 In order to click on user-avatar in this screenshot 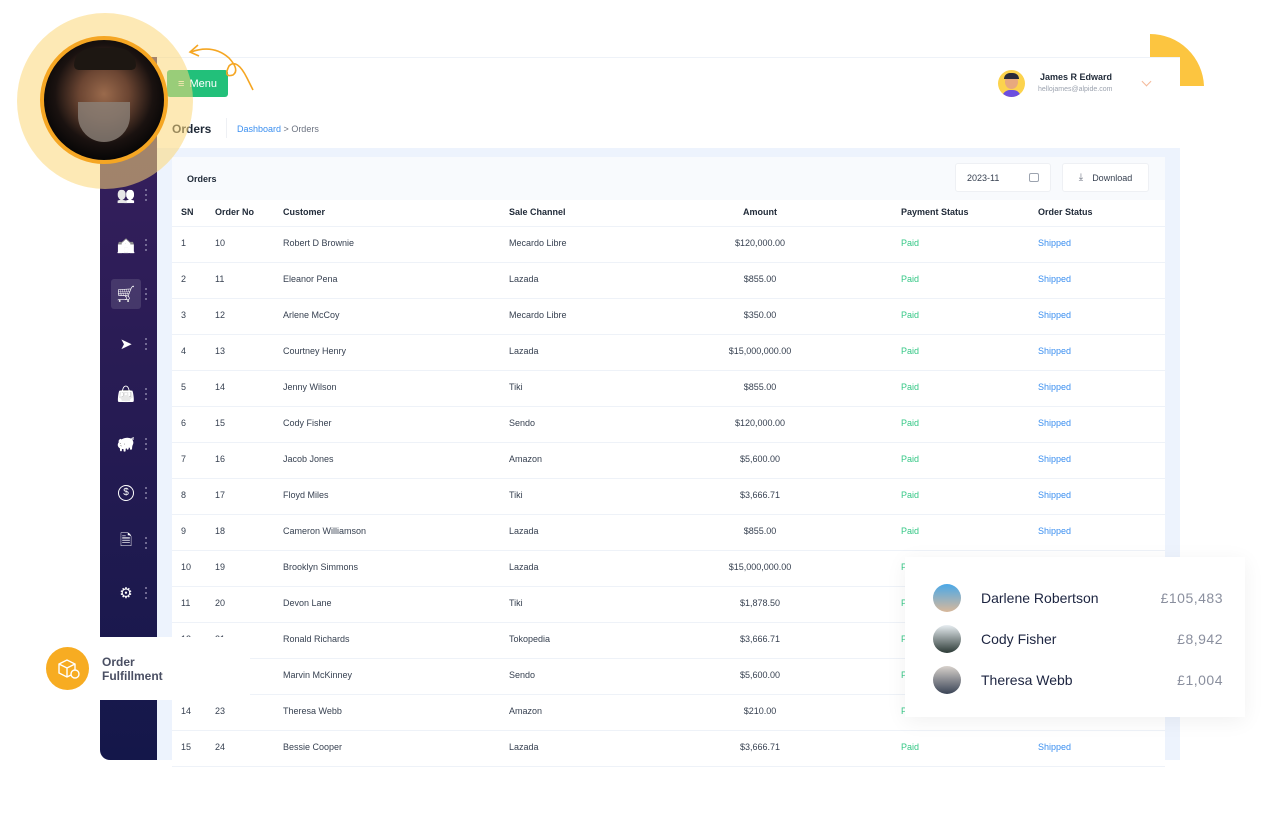, I will do `click(1011, 83)`.